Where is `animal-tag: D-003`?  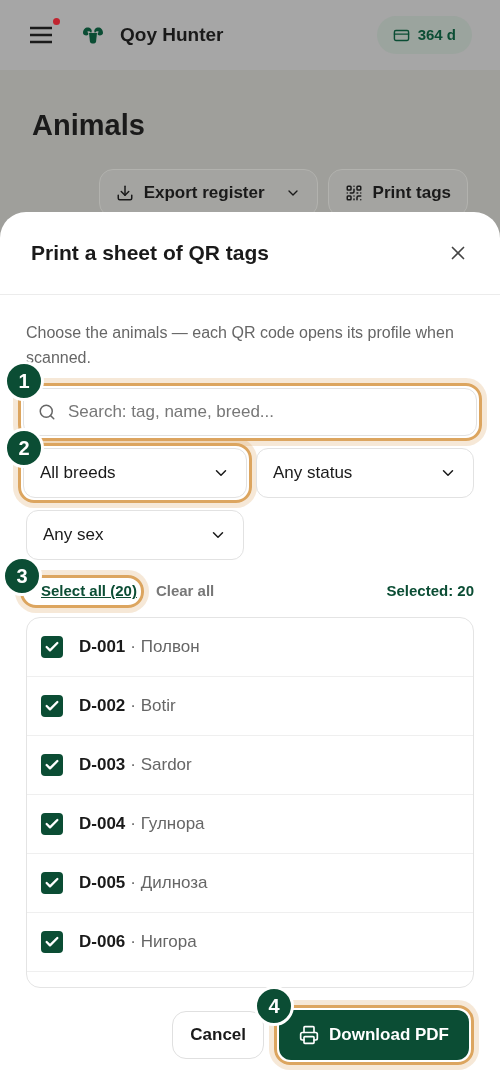
animal-tag: D-003 is located at coordinates (102, 764).